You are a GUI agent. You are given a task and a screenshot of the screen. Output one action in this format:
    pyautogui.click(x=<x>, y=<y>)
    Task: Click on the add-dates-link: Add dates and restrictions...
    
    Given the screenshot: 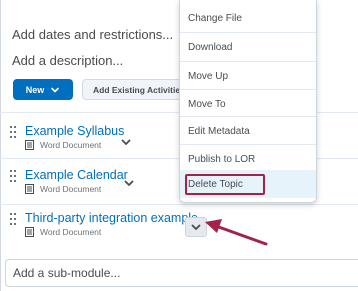 What is the action you would take?
    pyautogui.click(x=92, y=34)
    